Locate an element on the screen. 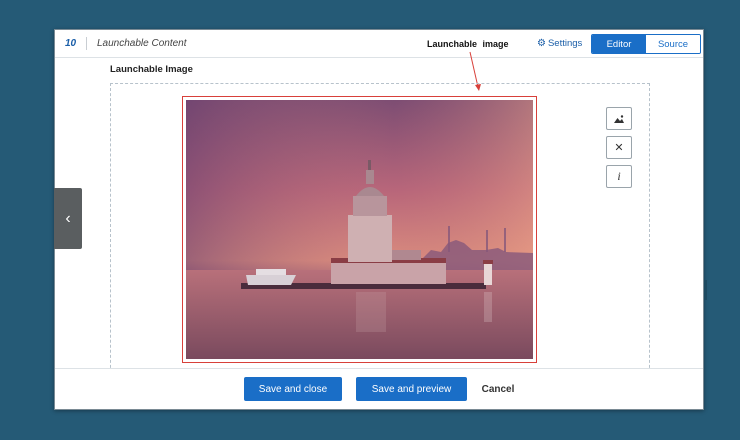 Image resolution: width=740 pixels, height=440 pixels. item-number: 10 is located at coordinates (71, 43).